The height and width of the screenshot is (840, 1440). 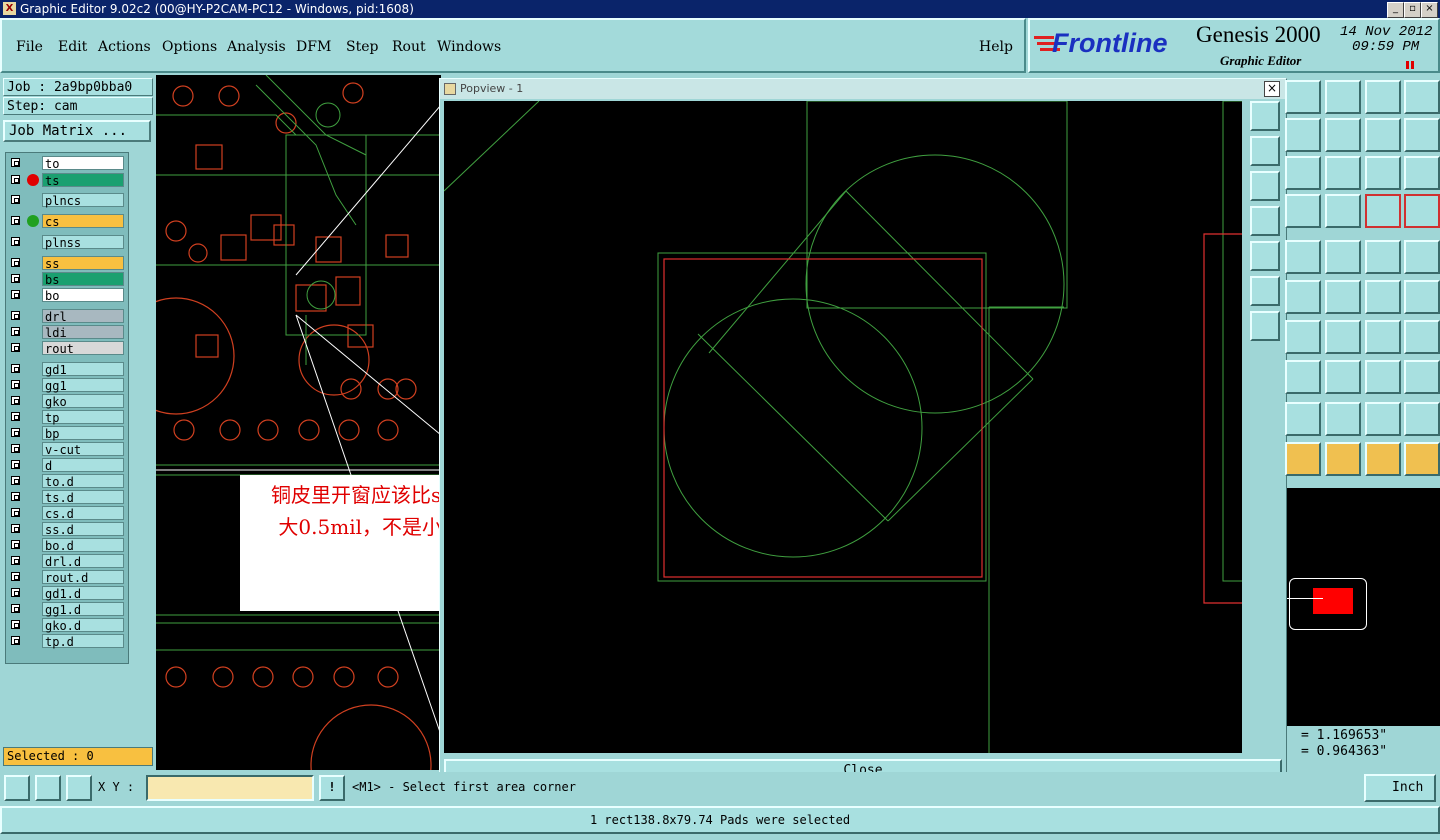 What do you see at coordinates (83, 200) in the screenshot?
I see `layer-name: plncs` at bounding box center [83, 200].